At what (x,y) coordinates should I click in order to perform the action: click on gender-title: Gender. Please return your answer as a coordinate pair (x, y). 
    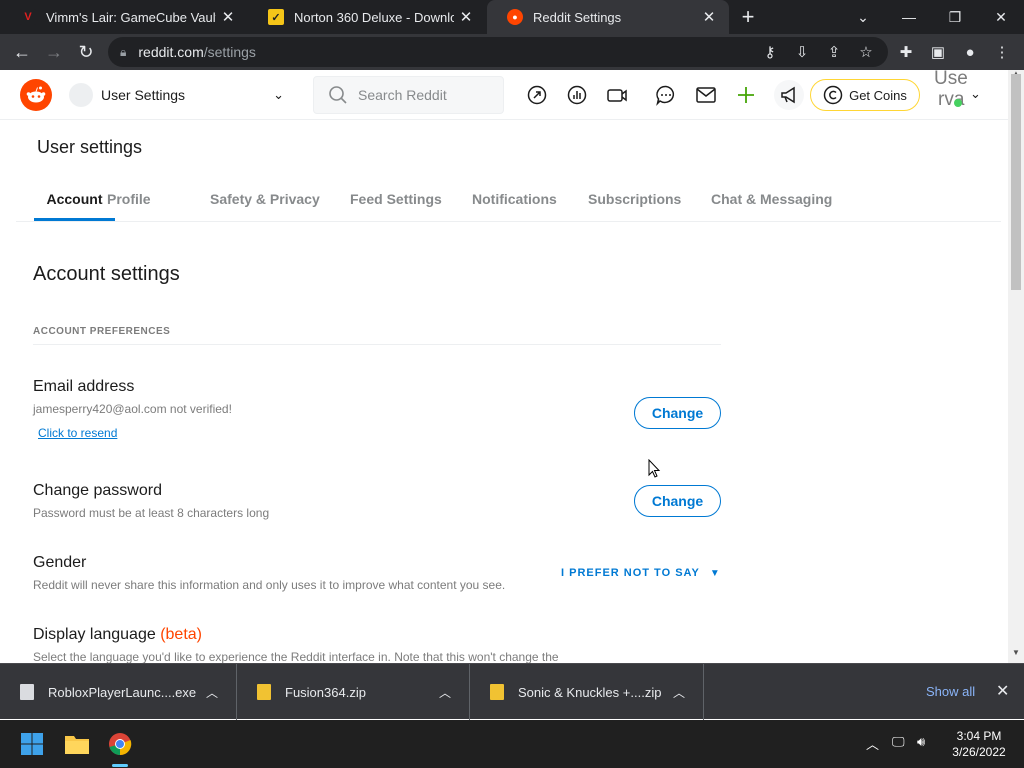
    Looking at the image, I should click on (60, 562).